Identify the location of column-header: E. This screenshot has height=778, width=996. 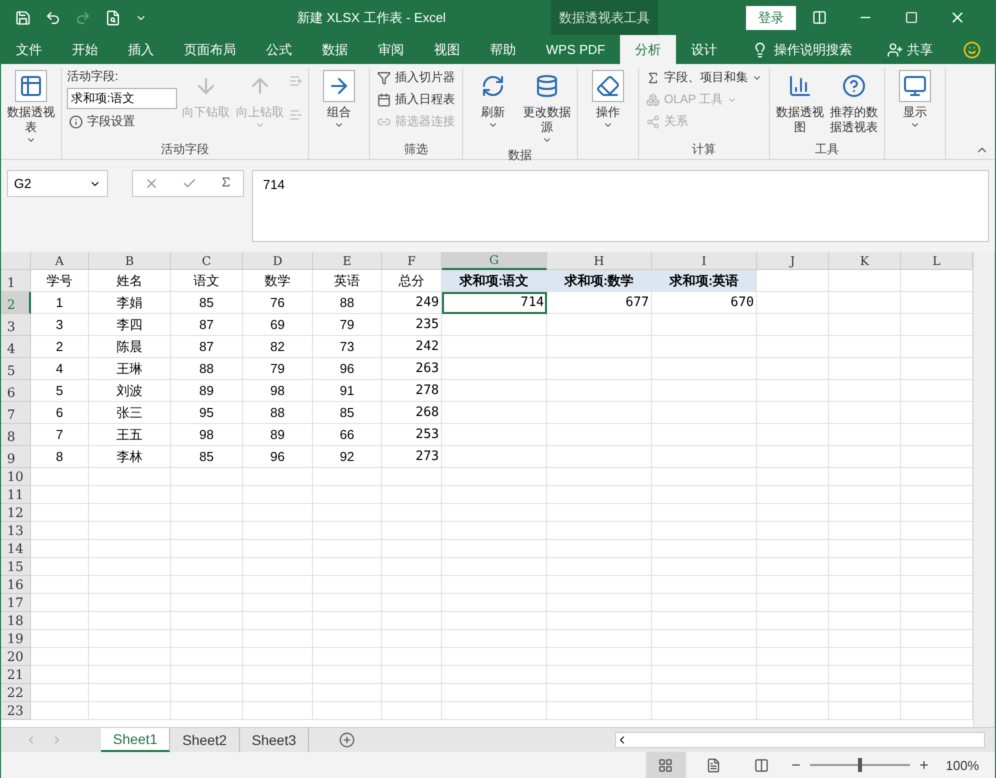
(347, 261).